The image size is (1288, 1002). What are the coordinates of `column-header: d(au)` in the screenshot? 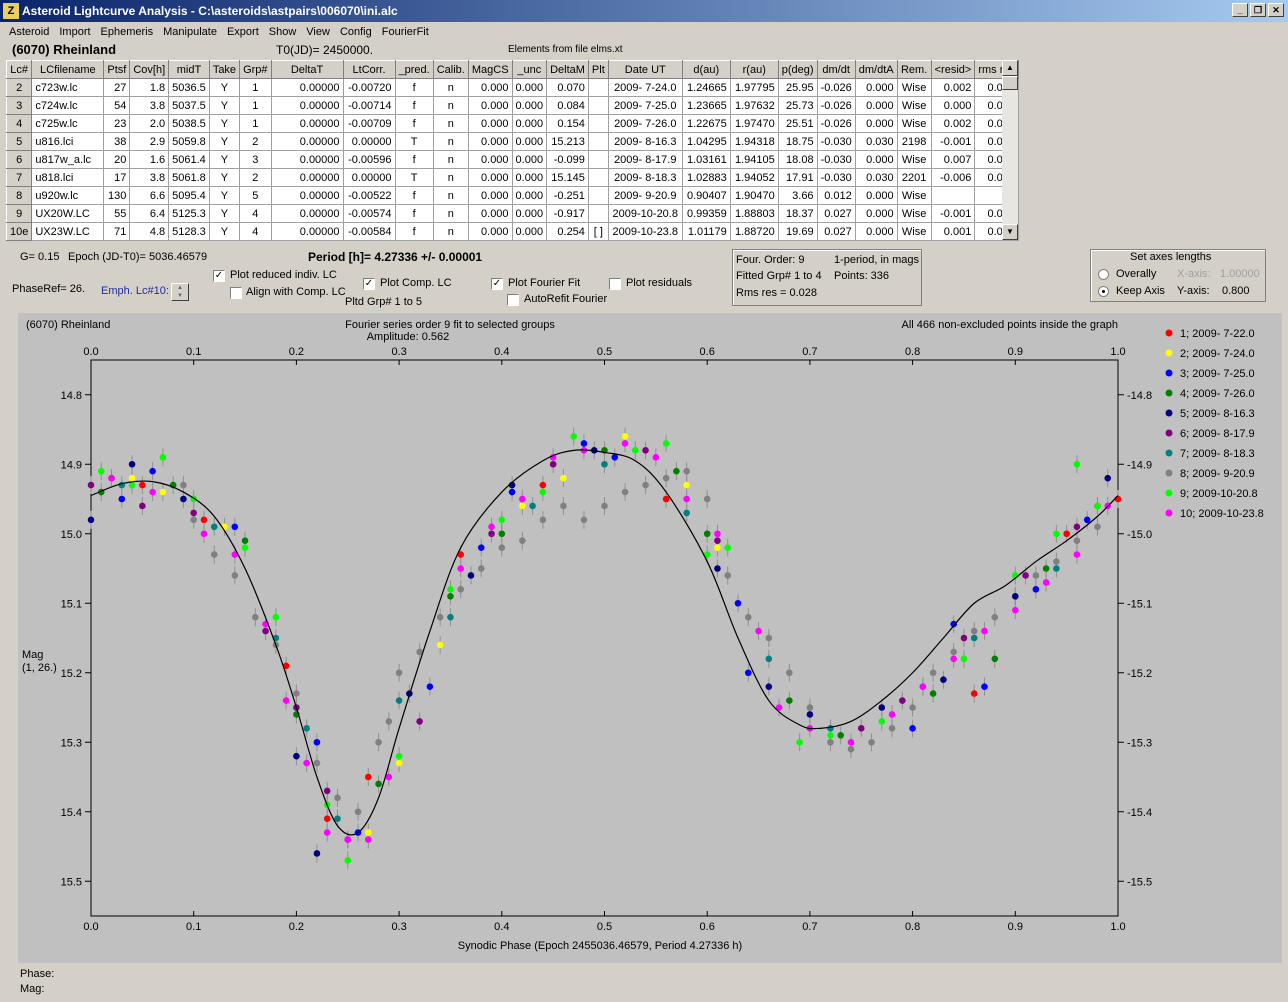 It's located at (706, 69).